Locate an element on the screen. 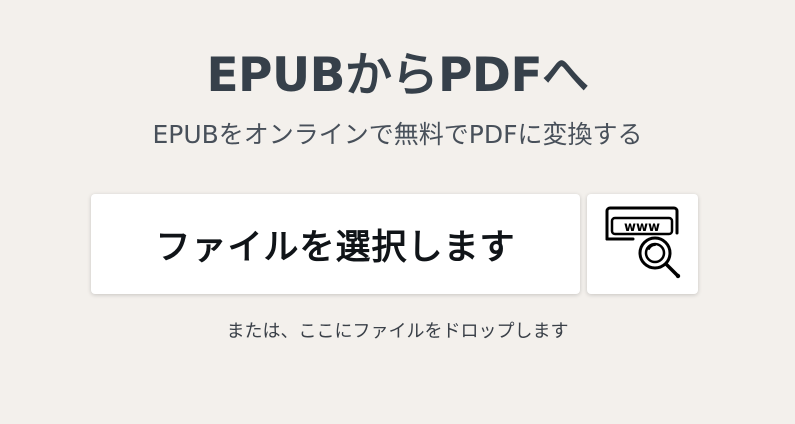 The height and width of the screenshot is (424, 795). page-title: EPUBからPDFへ is located at coordinates (397, 75).